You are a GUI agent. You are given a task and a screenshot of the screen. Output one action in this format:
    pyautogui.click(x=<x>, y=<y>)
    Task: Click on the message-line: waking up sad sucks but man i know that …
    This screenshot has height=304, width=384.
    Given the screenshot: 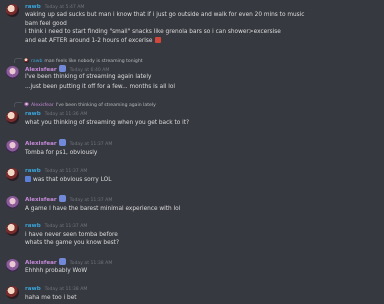 What is the action you would take?
    pyautogui.click(x=165, y=15)
    